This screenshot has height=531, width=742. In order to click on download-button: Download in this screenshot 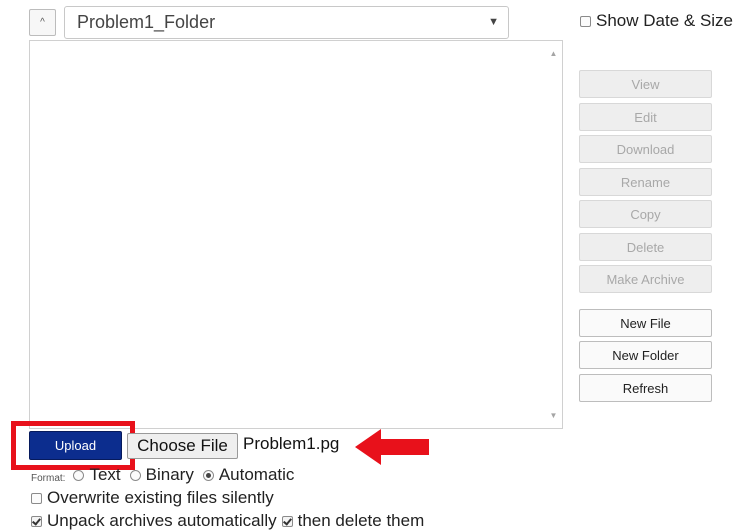, I will do `click(645, 149)`.